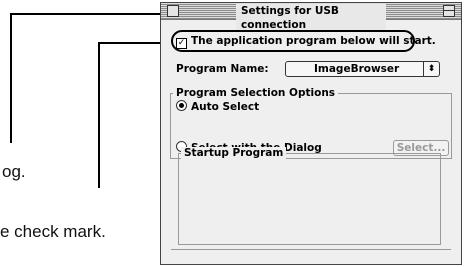  I want to click on callout-line-check-vertical, so click(99, 115).